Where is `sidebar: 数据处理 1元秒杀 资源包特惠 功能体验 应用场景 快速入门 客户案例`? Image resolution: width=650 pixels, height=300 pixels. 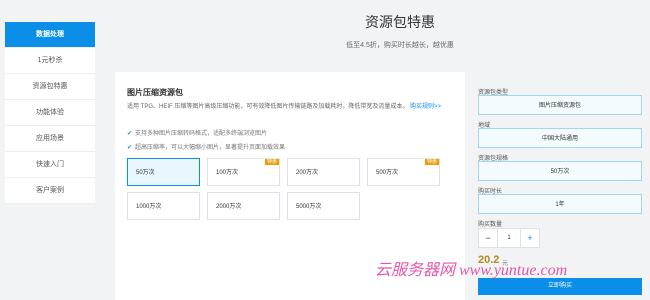 sidebar: 数据处理 1元秒杀 资源包特惠 功能体验 应用场景 快速入门 客户案例 is located at coordinates (50, 113).